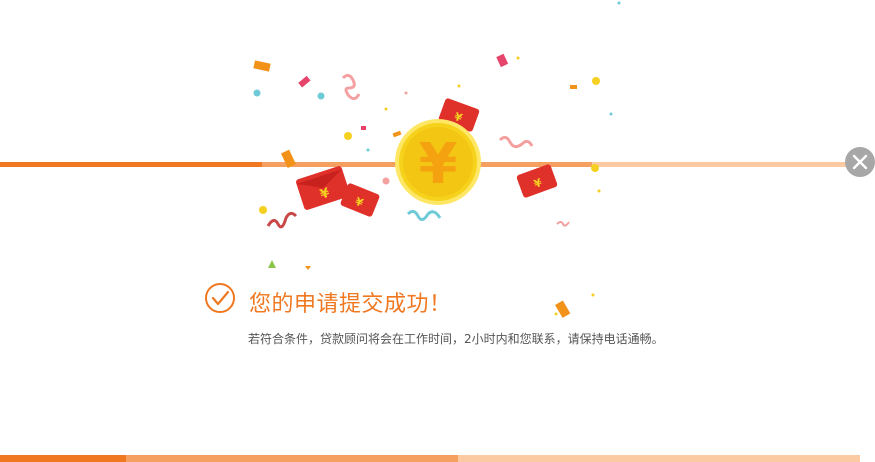 This screenshot has width=875, height=462. I want to click on close-icon, so click(860, 162).